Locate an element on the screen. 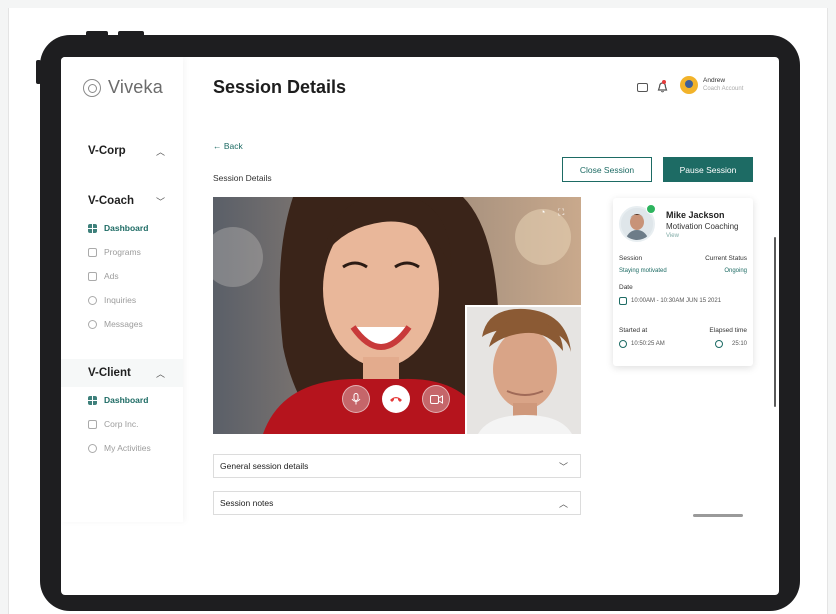 Image resolution: width=836 pixels, height=614 pixels. mute-mic-button is located at coordinates (356, 399).